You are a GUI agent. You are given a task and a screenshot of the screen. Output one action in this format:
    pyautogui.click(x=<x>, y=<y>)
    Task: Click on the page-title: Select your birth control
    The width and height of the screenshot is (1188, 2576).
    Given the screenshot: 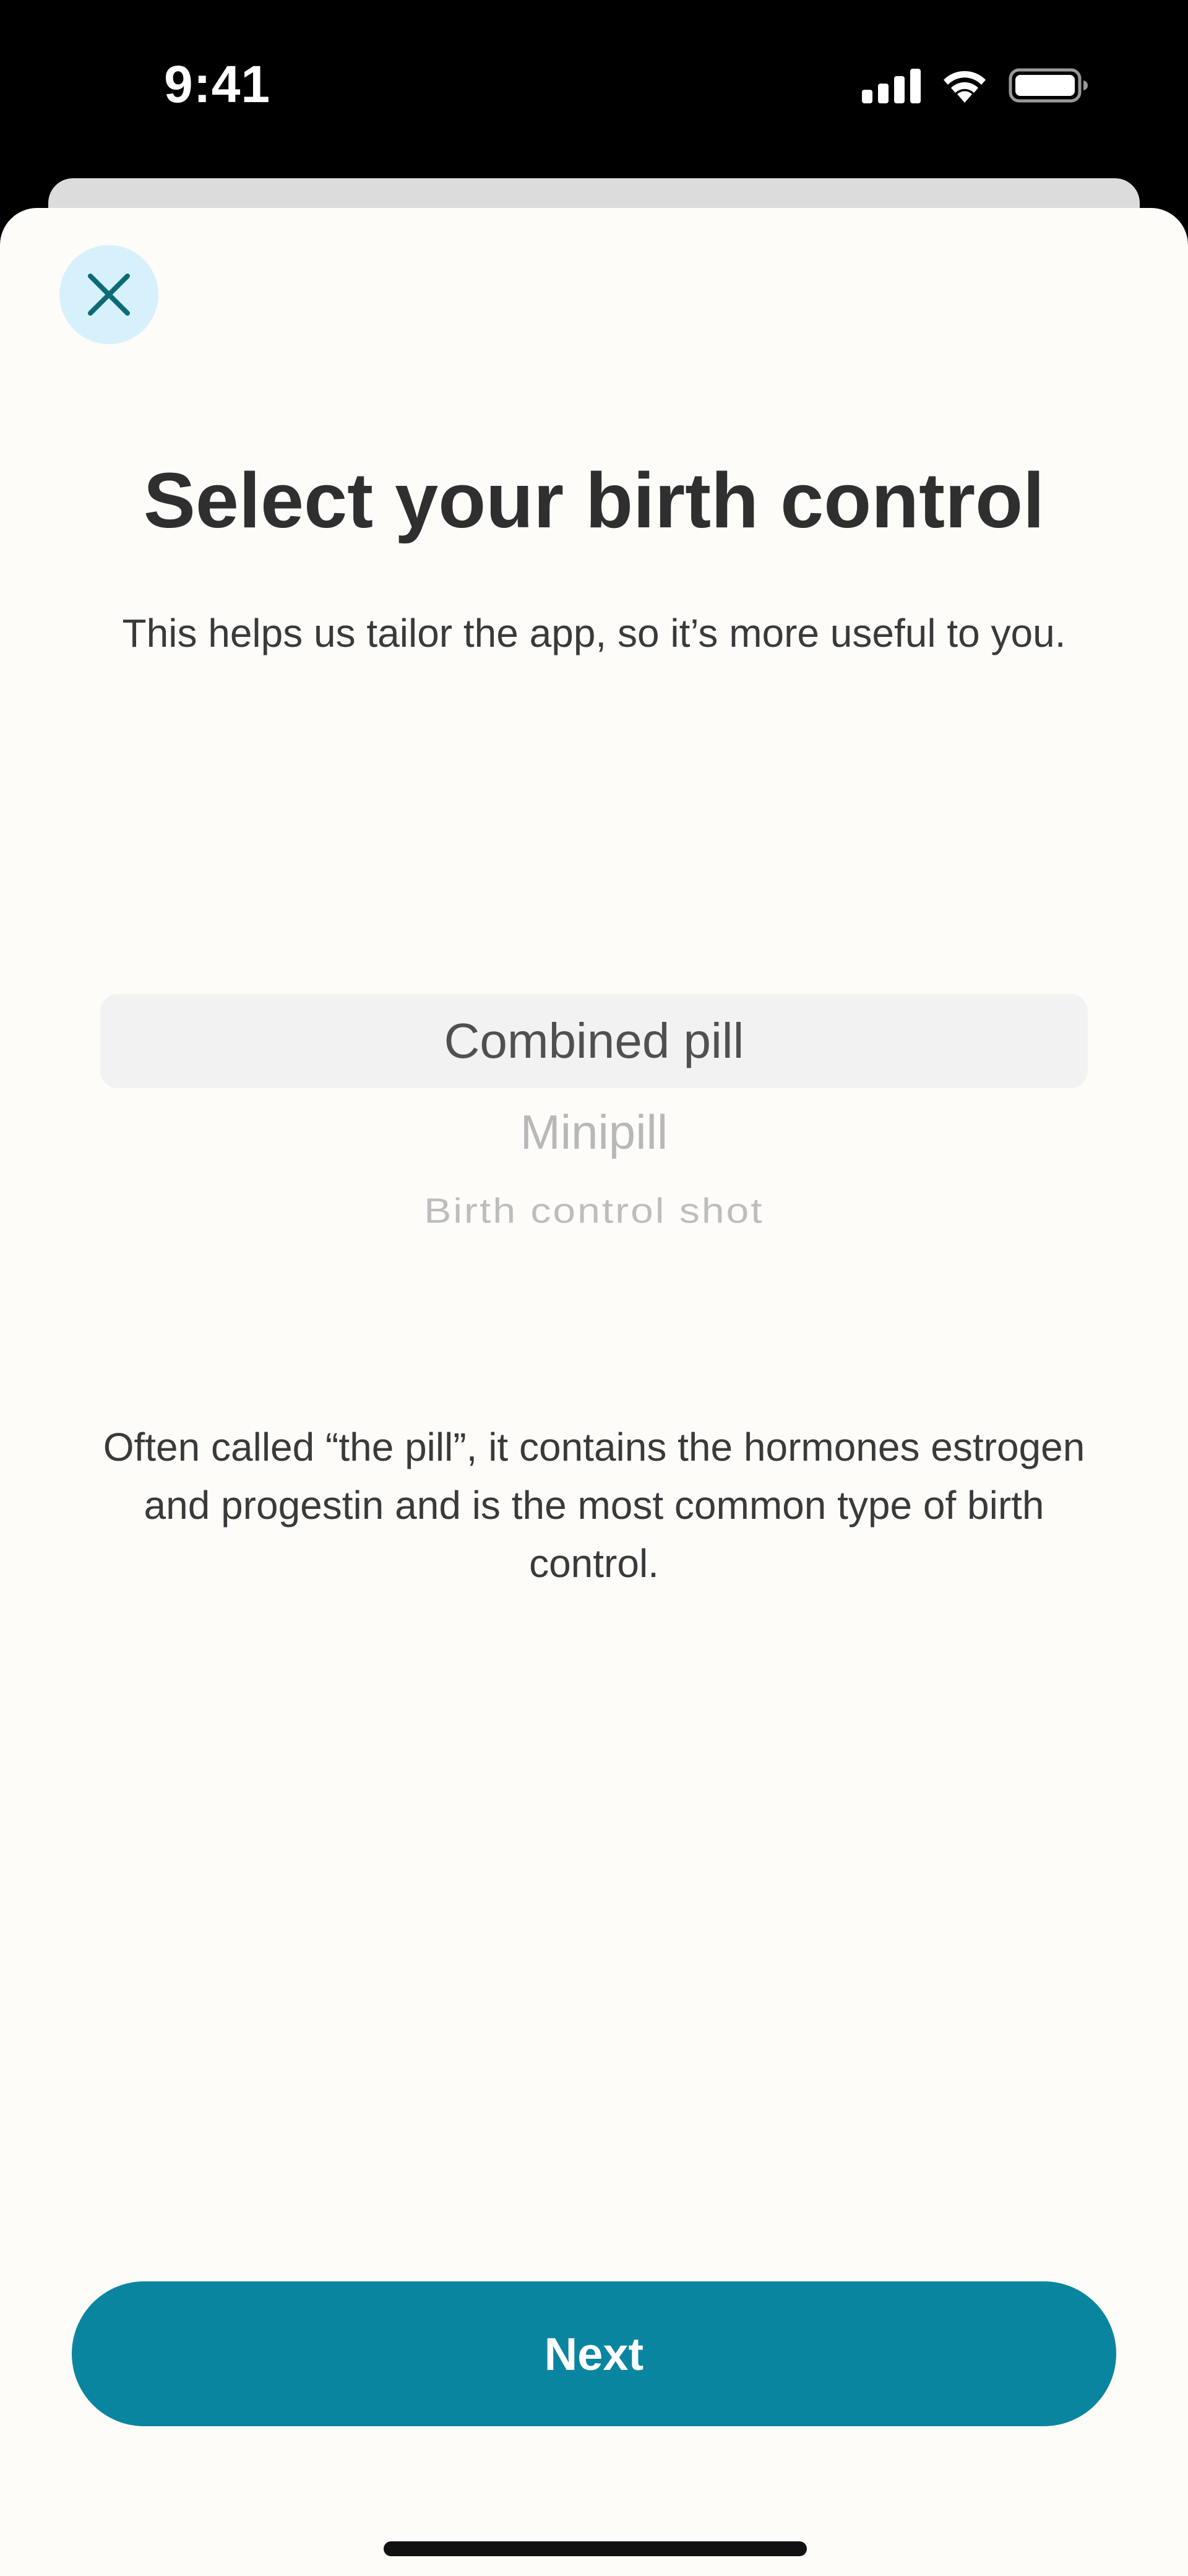 What is the action you would take?
    pyautogui.click(x=594, y=500)
    